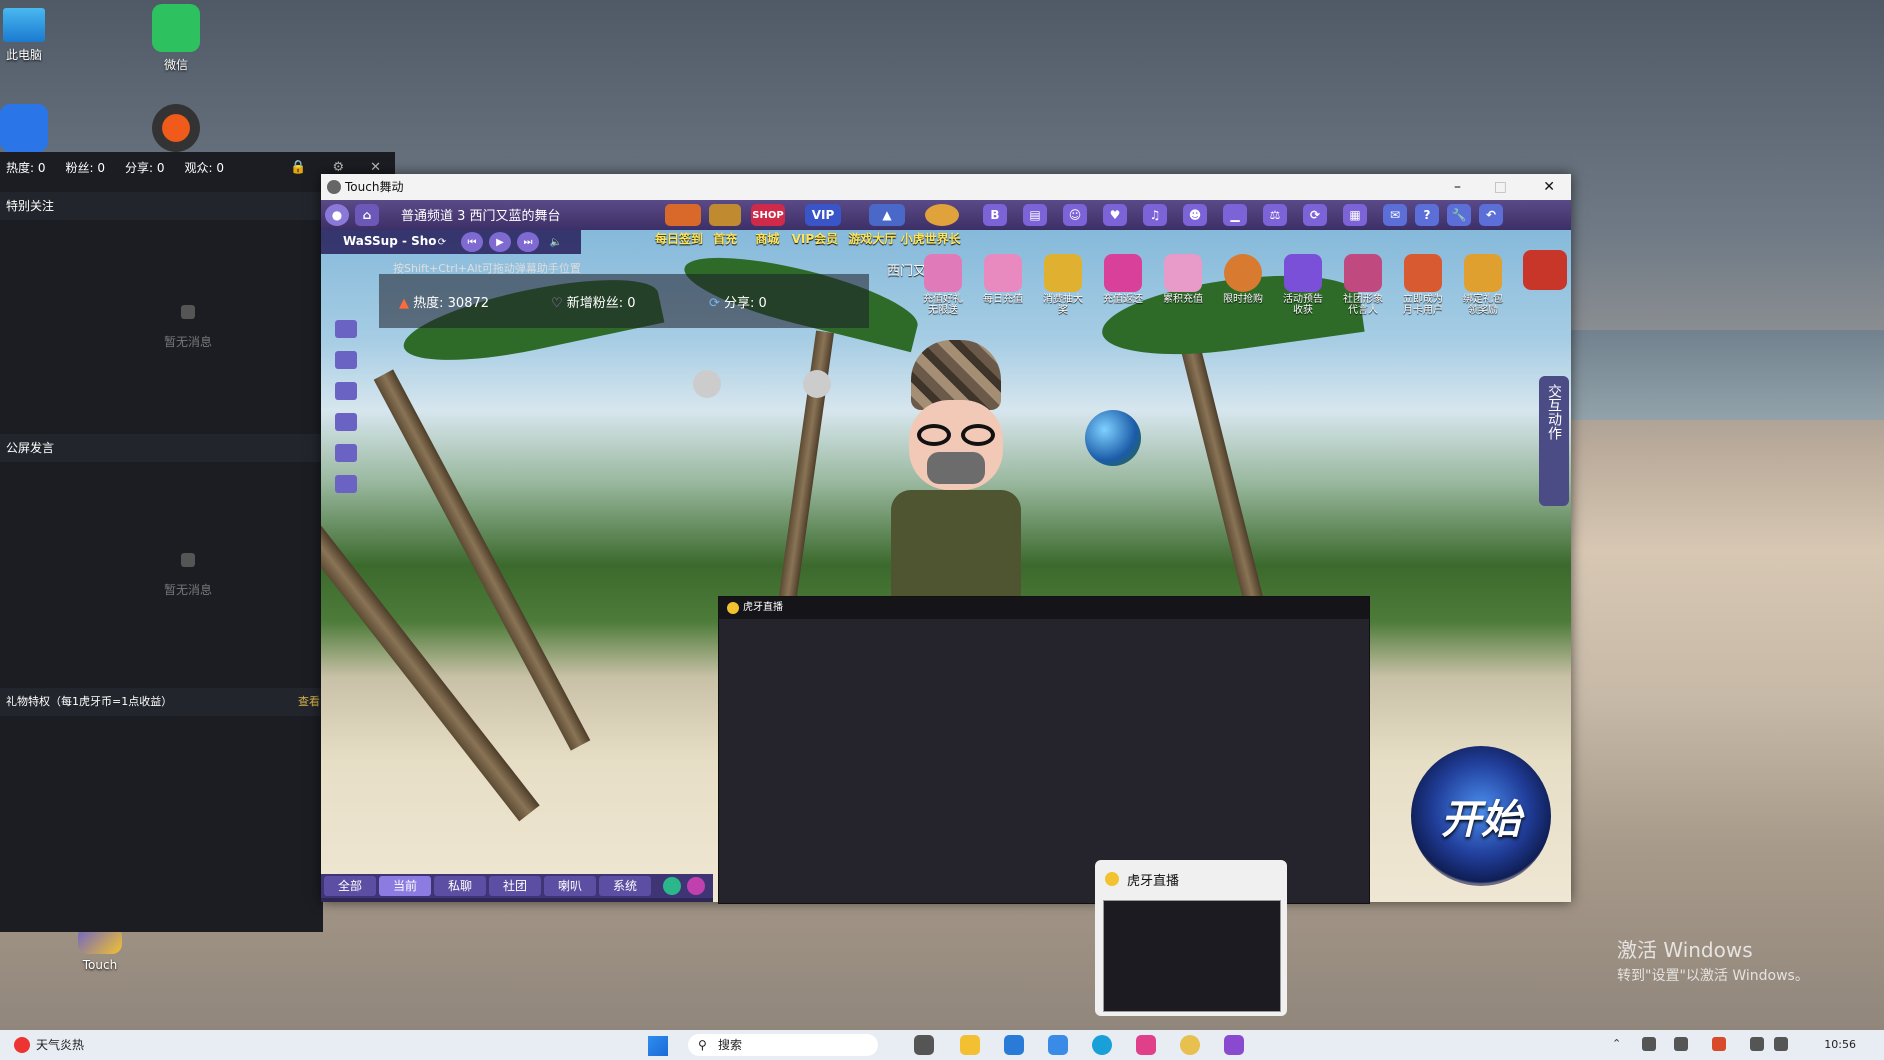 The width and height of the screenshot is (1884, 1060). I want to click on tab-system: 系统, so click(625, 886).